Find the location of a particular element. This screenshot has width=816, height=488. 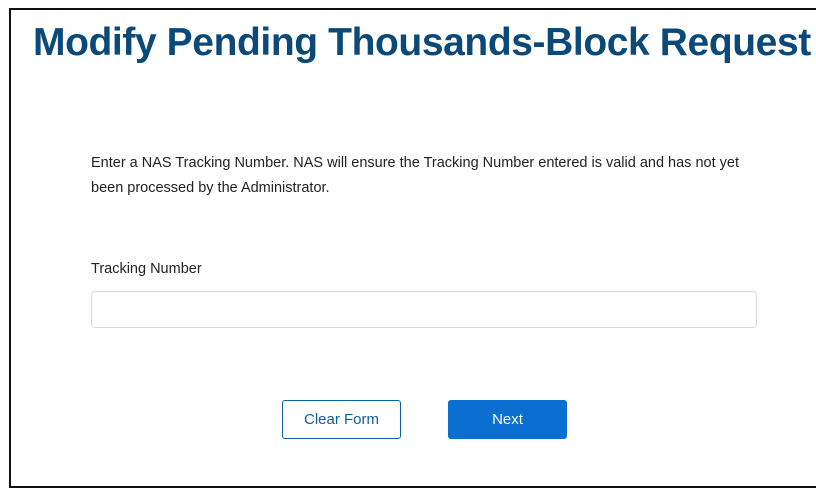

clear-form-button: Clear Form is located at coordinates (341, 419).